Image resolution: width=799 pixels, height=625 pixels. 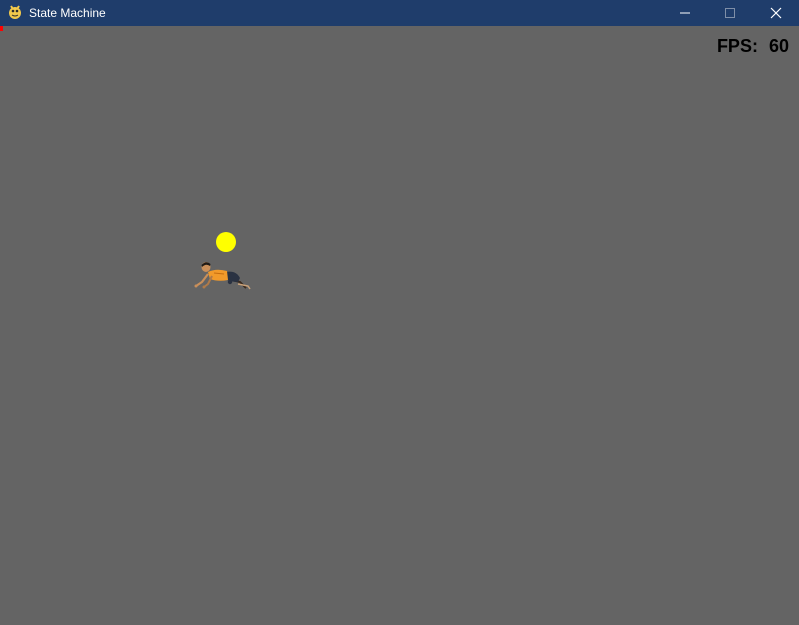 I want to click on fps-label: FPS:, so click(x=737, y=46).